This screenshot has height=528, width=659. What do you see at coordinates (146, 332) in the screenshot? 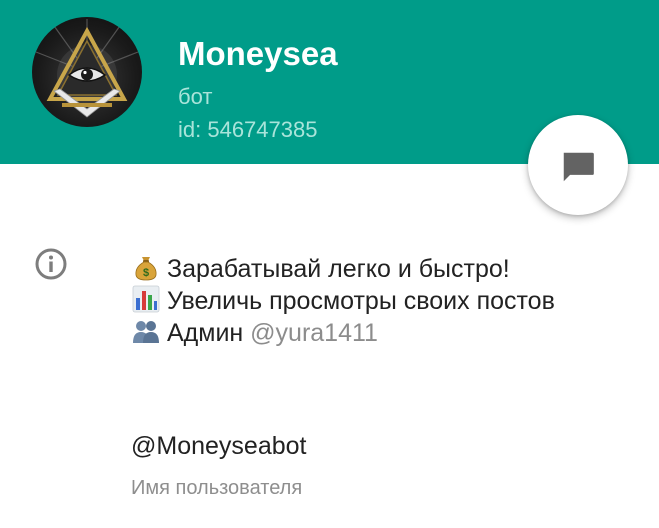
I see `busts-icon` at bounding box center [146, 332].